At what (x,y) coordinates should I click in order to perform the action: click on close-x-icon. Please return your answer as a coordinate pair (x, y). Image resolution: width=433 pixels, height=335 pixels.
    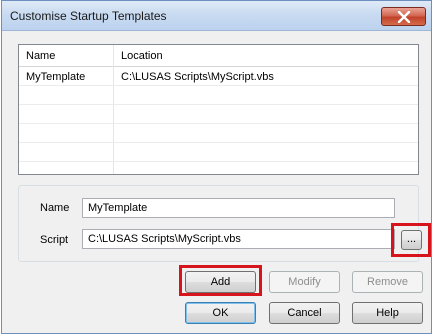
    Looking at the image, I should click on (404, 17).